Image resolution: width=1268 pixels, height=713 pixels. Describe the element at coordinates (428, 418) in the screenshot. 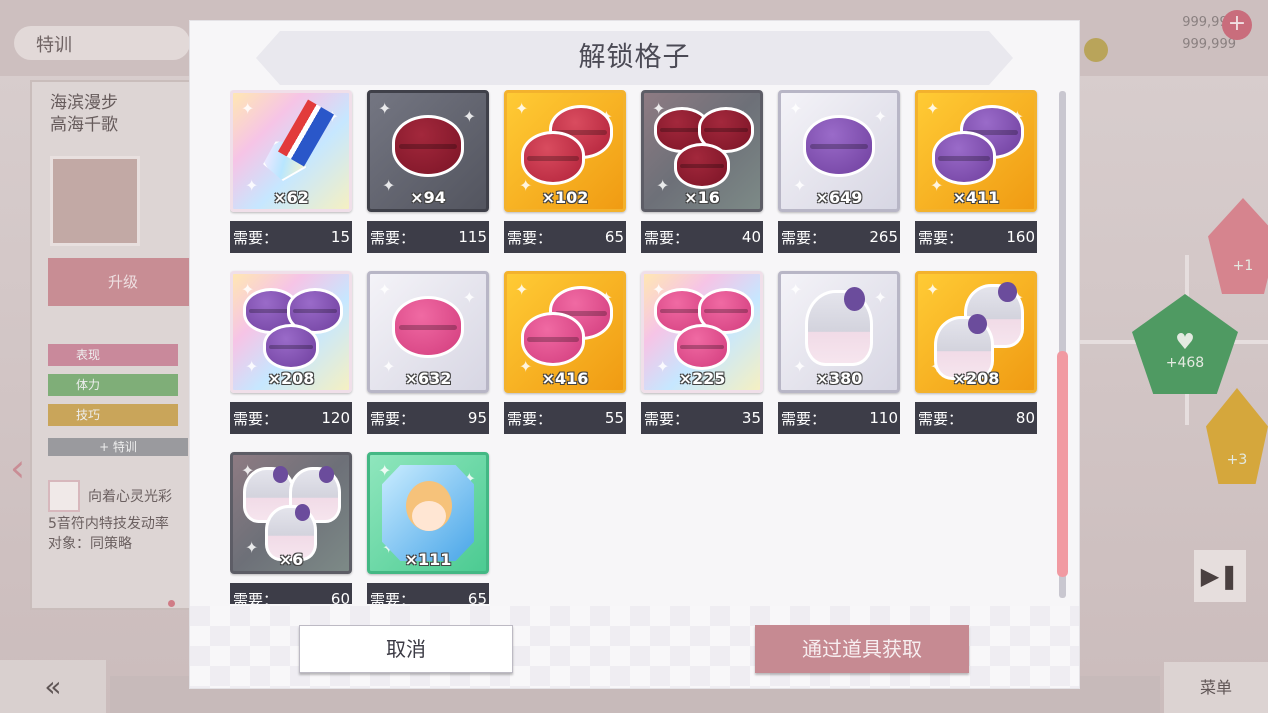

I see `requirement-bar: 需要： 95` at that location.